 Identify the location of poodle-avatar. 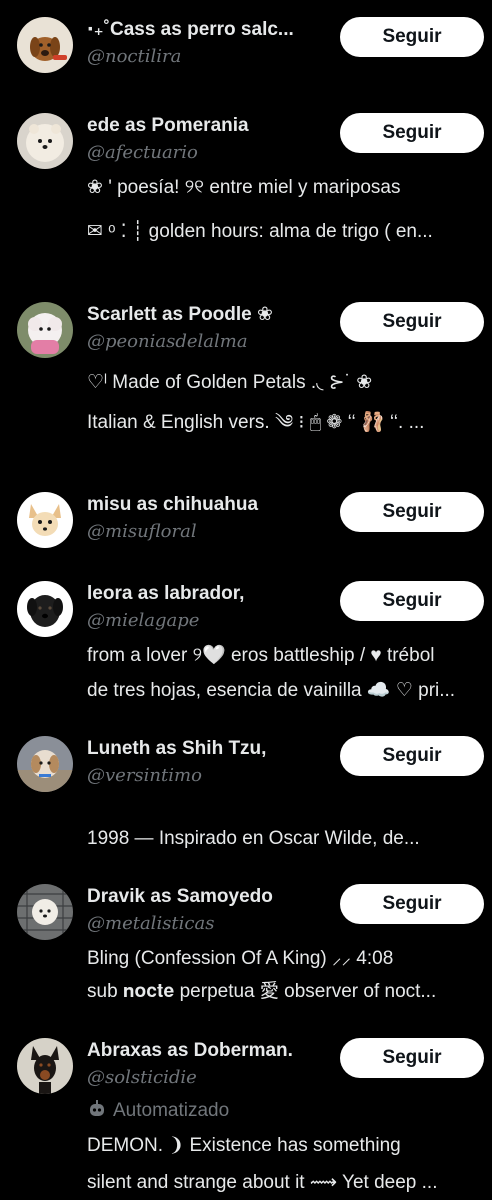
(45, 330).